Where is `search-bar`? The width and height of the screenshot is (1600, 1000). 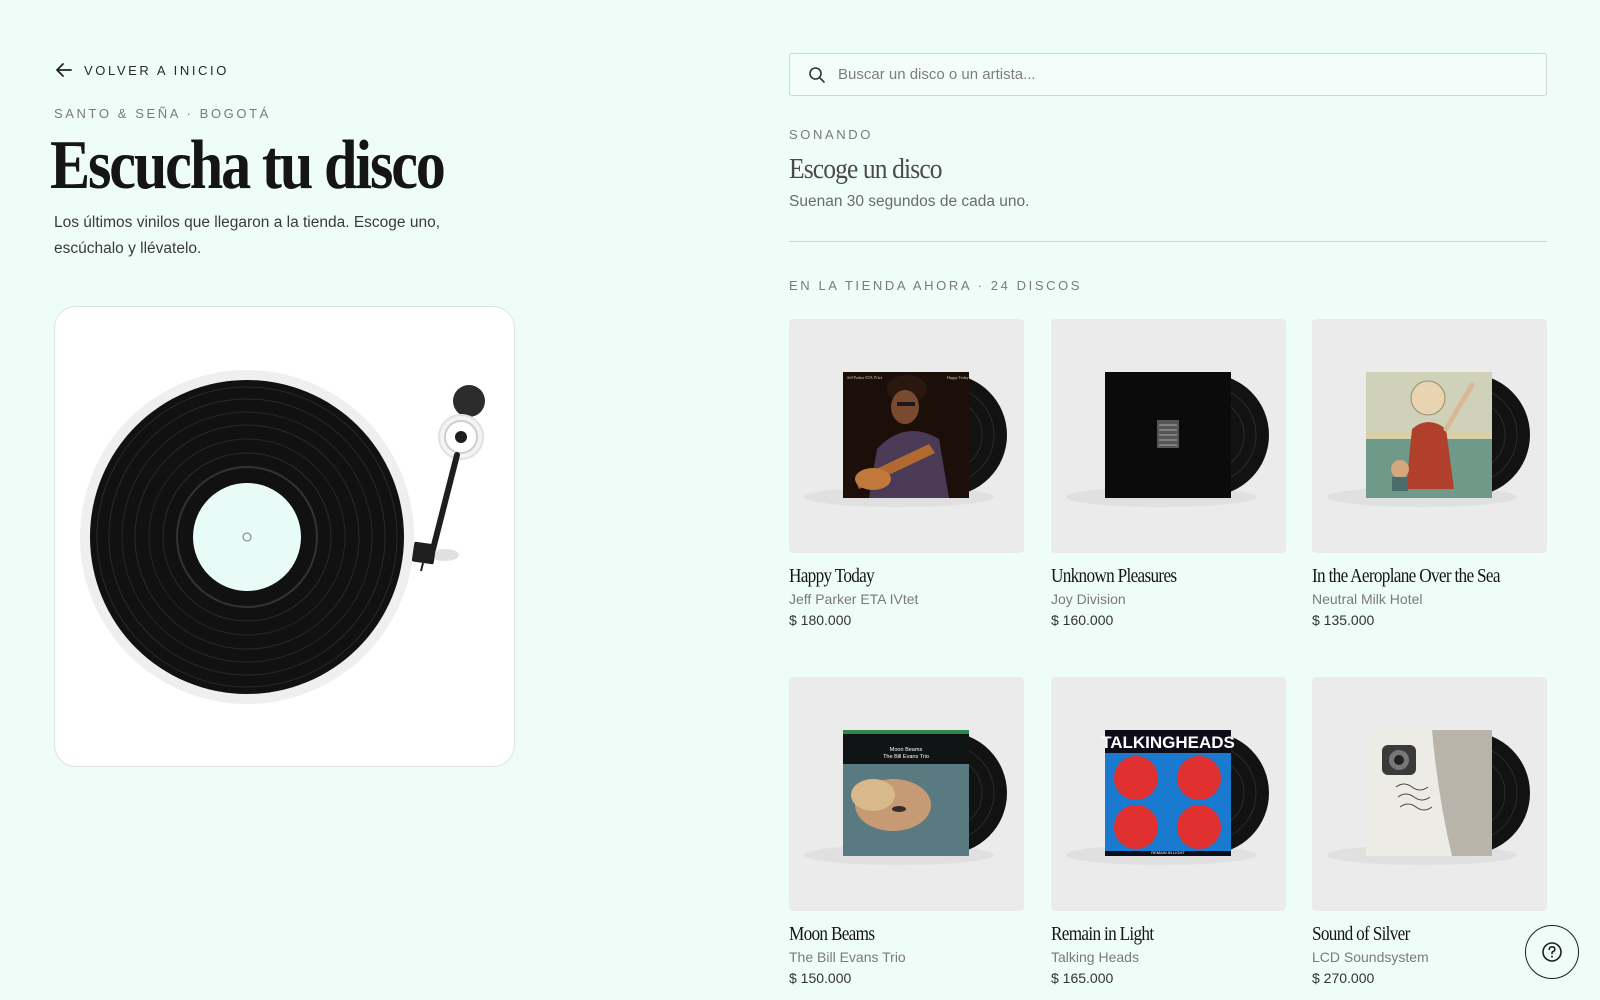
search-bar is located at coordinates (1168, 74).